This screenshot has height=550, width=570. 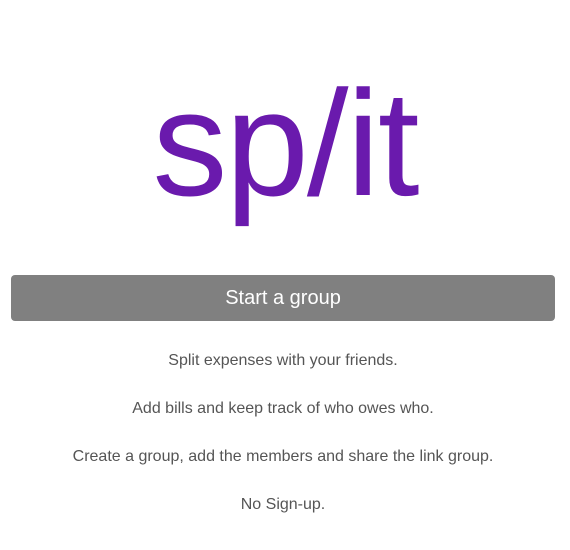 I want to click on logo-text: sp/it, so click(x=285, y=143).